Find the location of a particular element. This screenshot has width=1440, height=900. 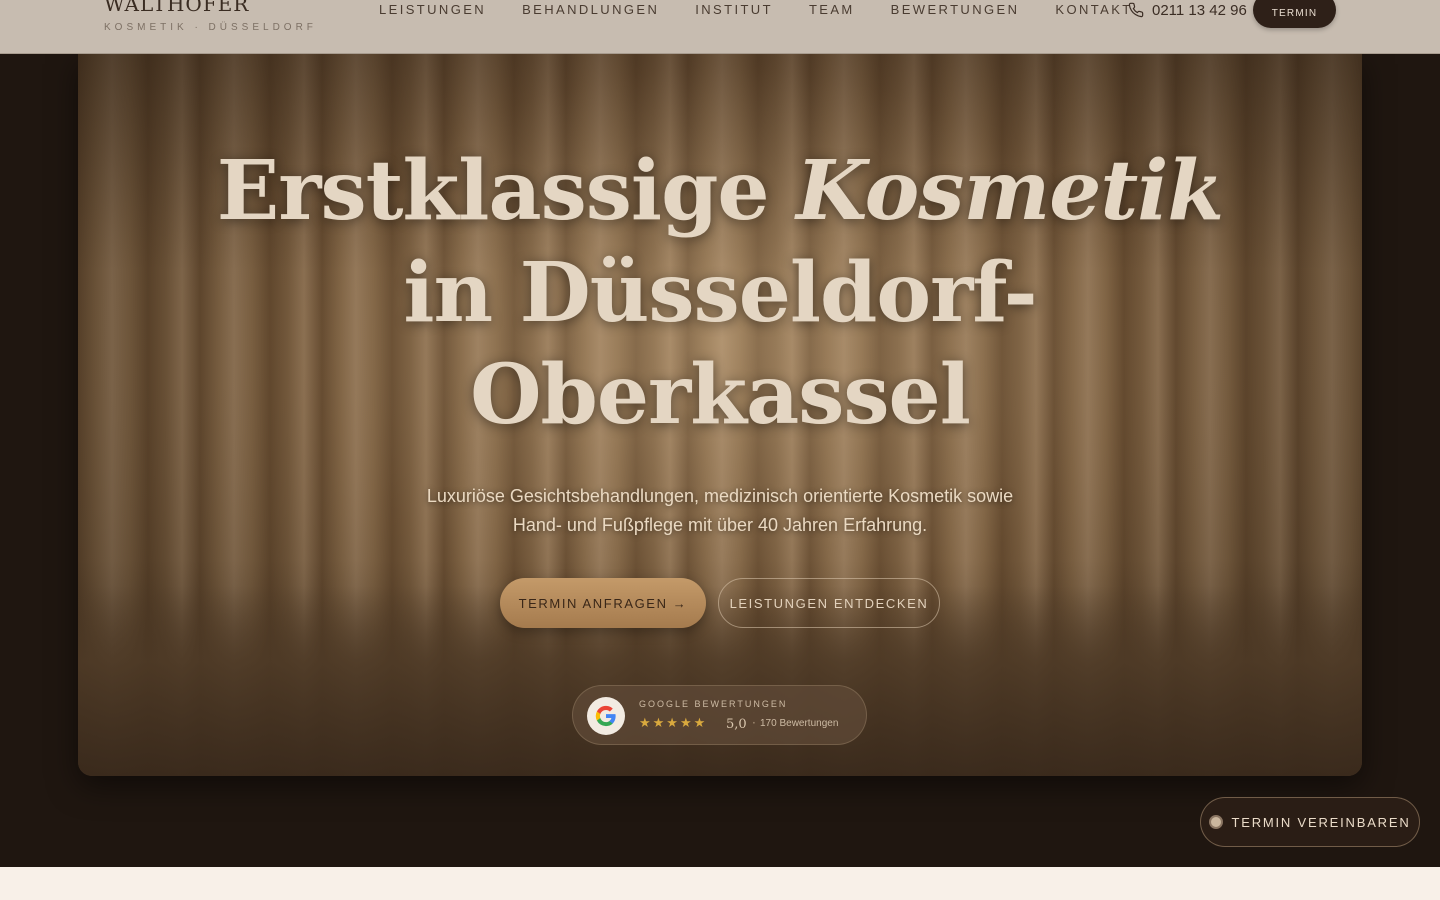

phone-link: 0211 13 42 96 is located at coordinates (1187, 10).